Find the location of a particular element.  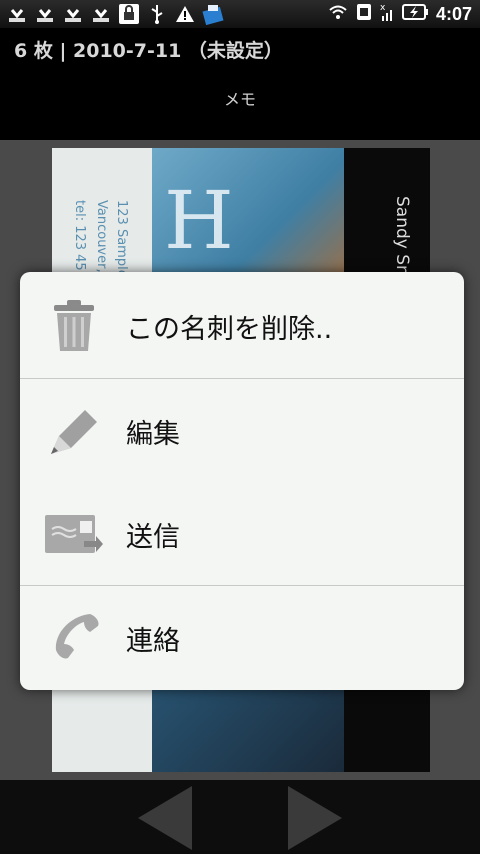

card-tel-line: tel: 123 45 is located at coordinates (79, 235).